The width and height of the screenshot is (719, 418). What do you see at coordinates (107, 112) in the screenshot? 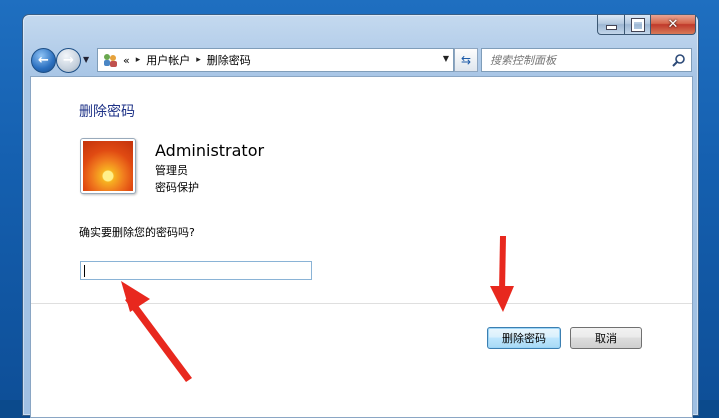
I see `page-title: 删除密码` at bounding box center [107, 112].